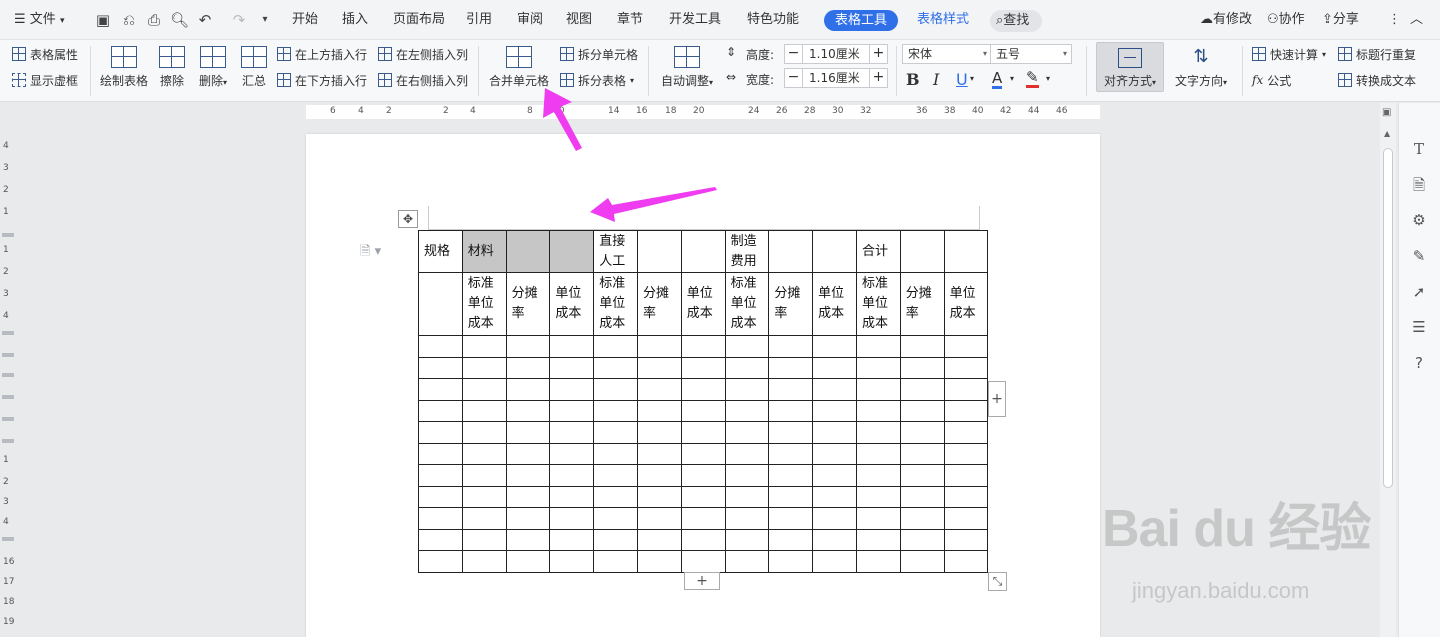 Image resolution: width=1440 pixels, height=637 pixels. I want to click on ruler-row-marker, so click(8, 397).